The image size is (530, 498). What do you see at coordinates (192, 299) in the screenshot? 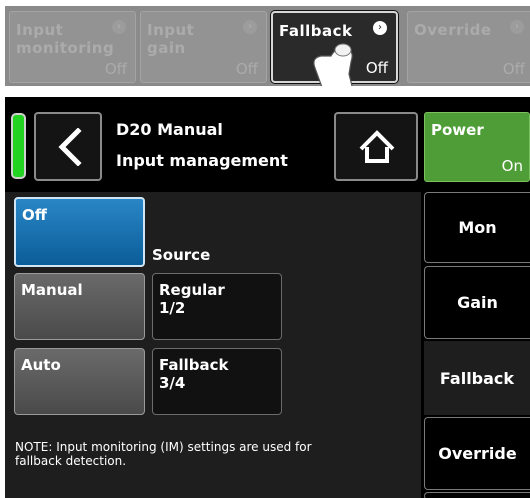
I see `regular-source-label: Regular 1/2` at bounding box center [192, 299].